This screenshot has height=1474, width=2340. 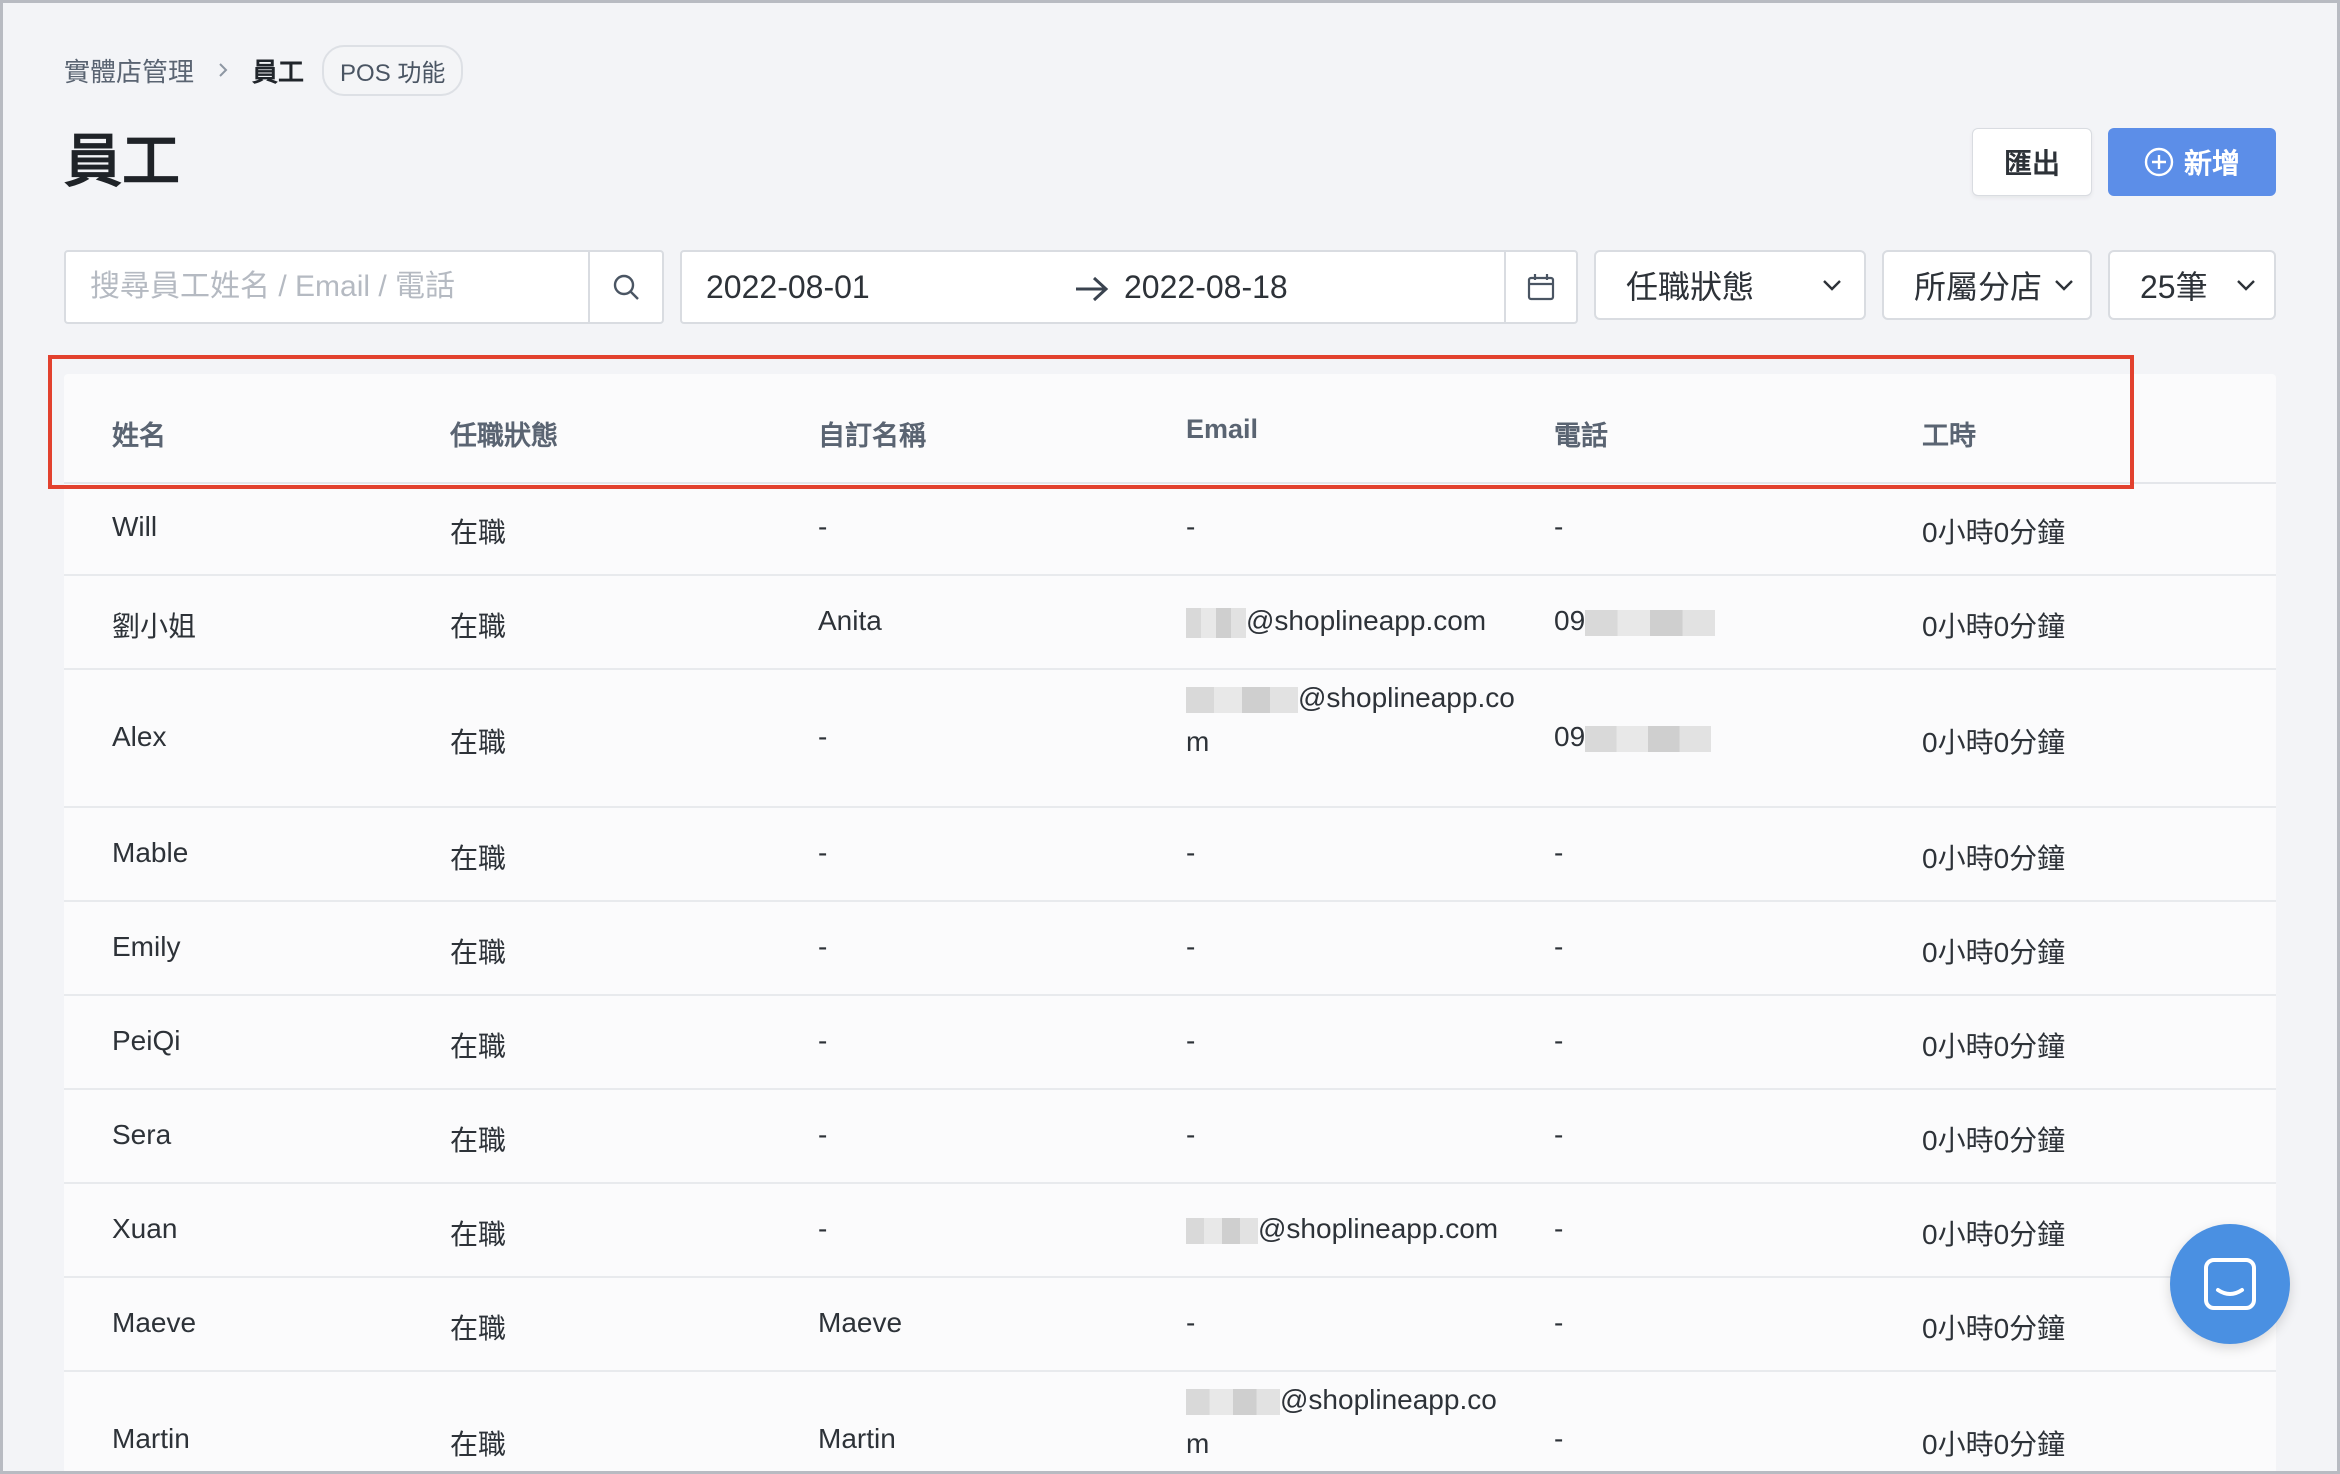 What do you see at coordinates (1170, 429) in the screenshot?
I see `table-header: 姓名 任職狀態 自訂名稱 Email 電話 工時` at bounding box center [1170, 429].